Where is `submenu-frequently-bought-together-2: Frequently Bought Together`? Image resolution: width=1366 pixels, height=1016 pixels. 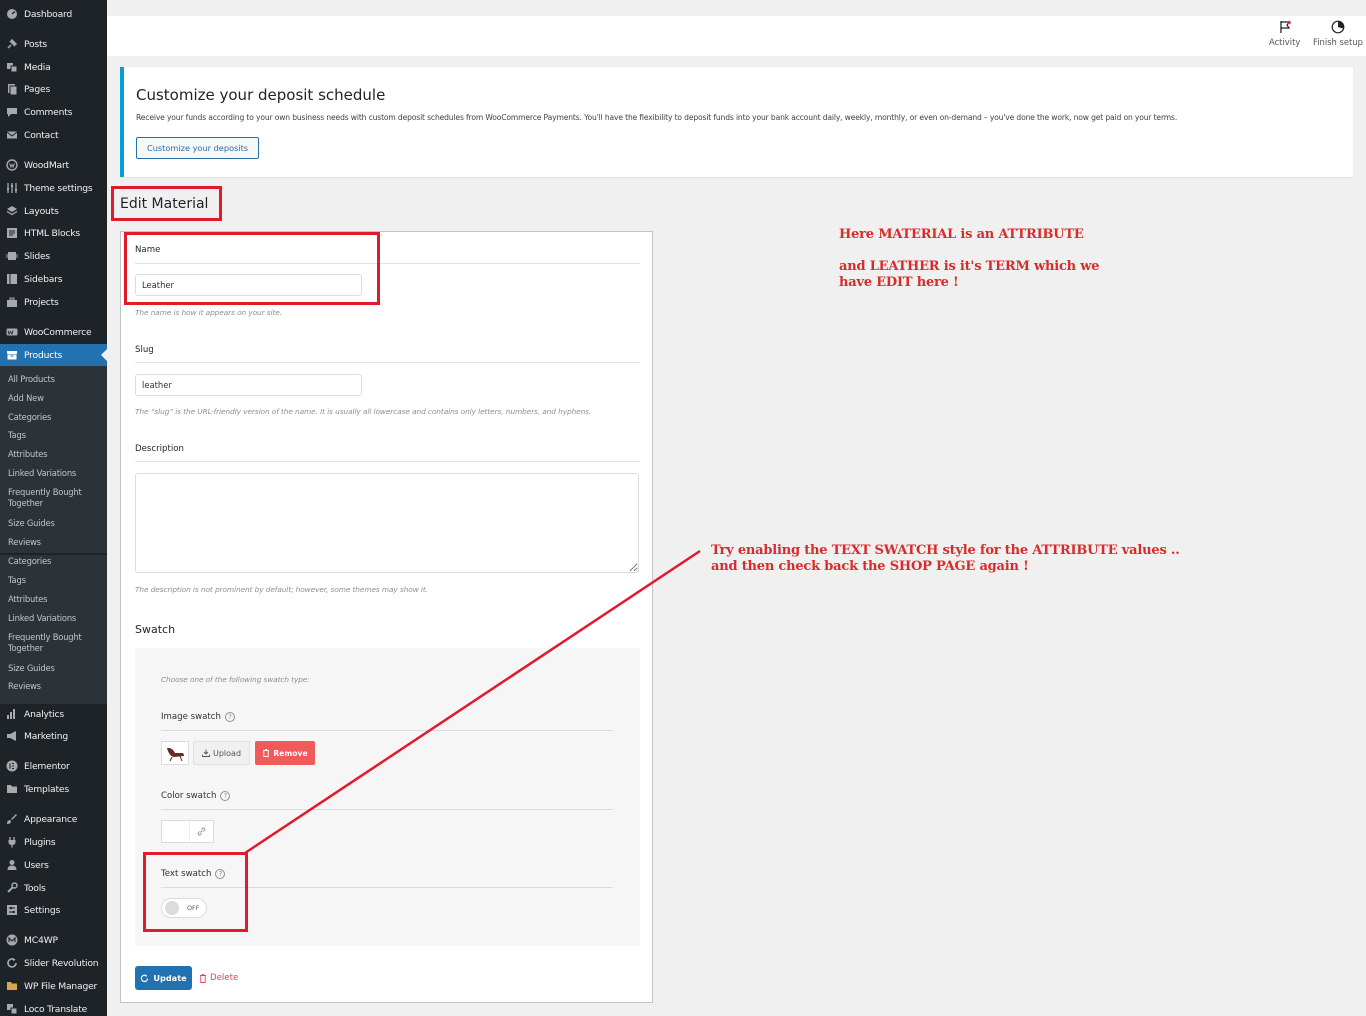 submenu-frequently-bought-together-2: Frequently Bought Together is located at coordinates (48, 643).